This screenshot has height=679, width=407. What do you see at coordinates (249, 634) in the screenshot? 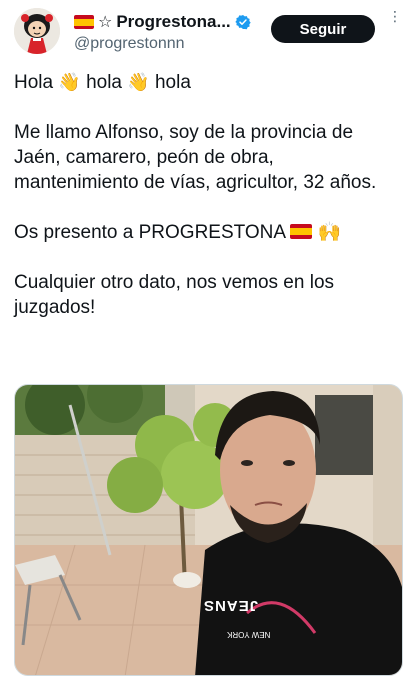
I see `shirt-text-newyork: NEW YORK` at bounding box center [249, 634].